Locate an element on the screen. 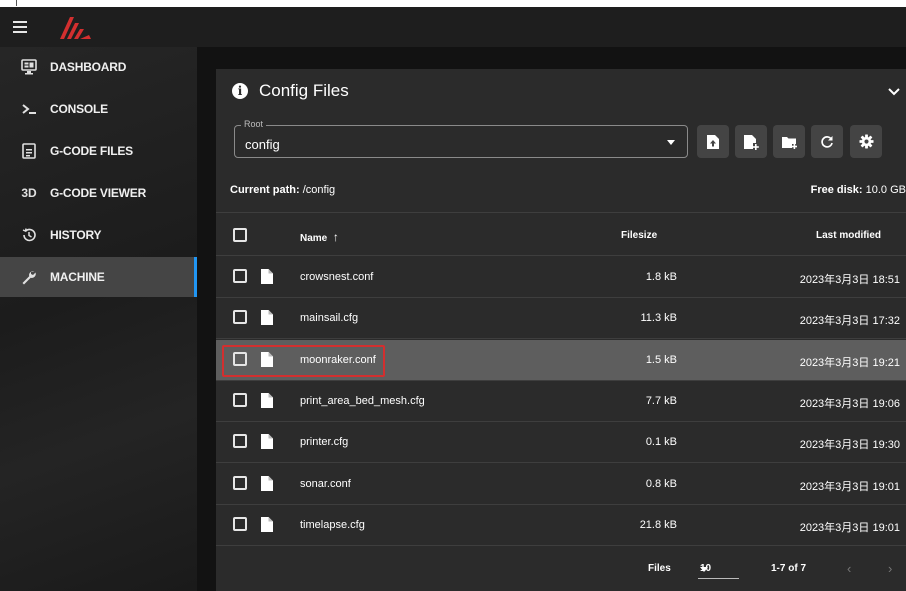 This screenshot has width=906, height=591. sidebar-item-dashboard: DASHBOARD is located at coordinates (98, 67).